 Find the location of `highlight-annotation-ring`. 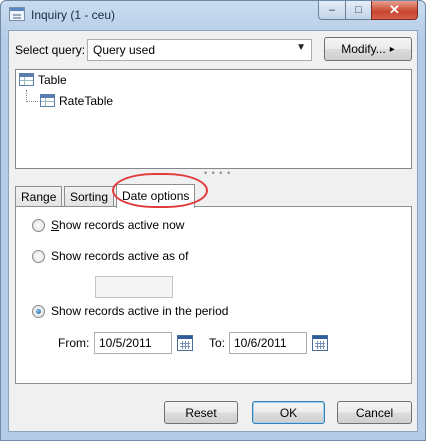

highlight-annotation-ring is located at coordinates (160, 190).